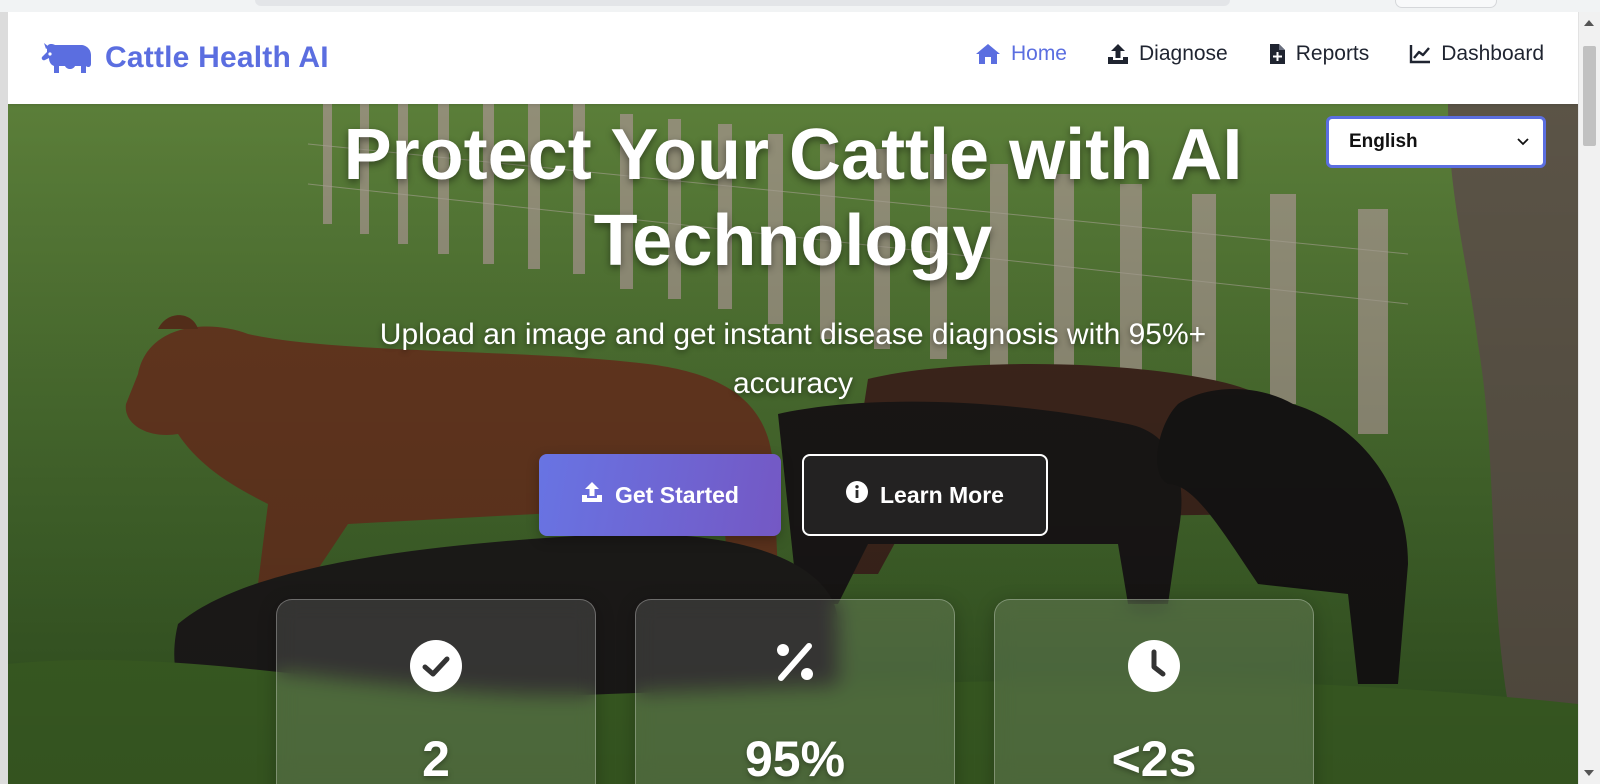 The image size is (1600, 784). I want to click on nav-item-dashboard: Dashboard, so click(1476, 54).